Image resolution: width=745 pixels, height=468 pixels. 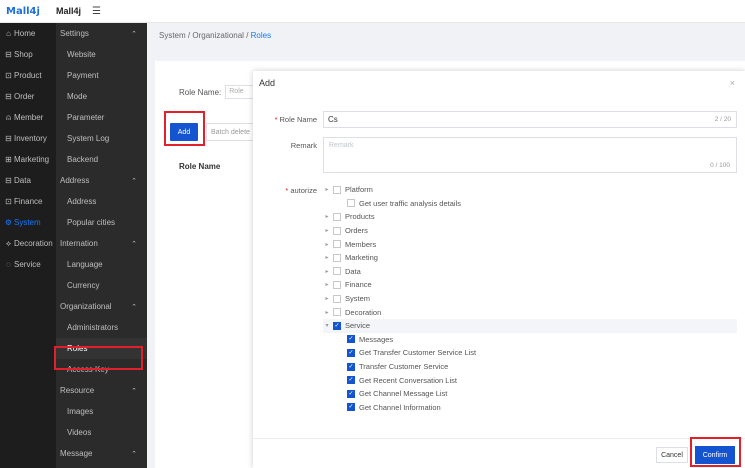 I want to click on nav-group-resource: Resource ⌃, so click(x=101, y=390).